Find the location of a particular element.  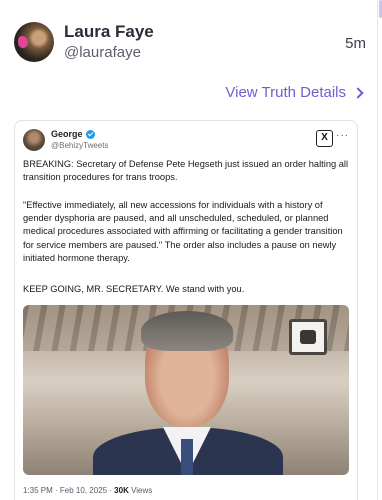

post-timestamp: 5m is located at coordinates (355, 43).